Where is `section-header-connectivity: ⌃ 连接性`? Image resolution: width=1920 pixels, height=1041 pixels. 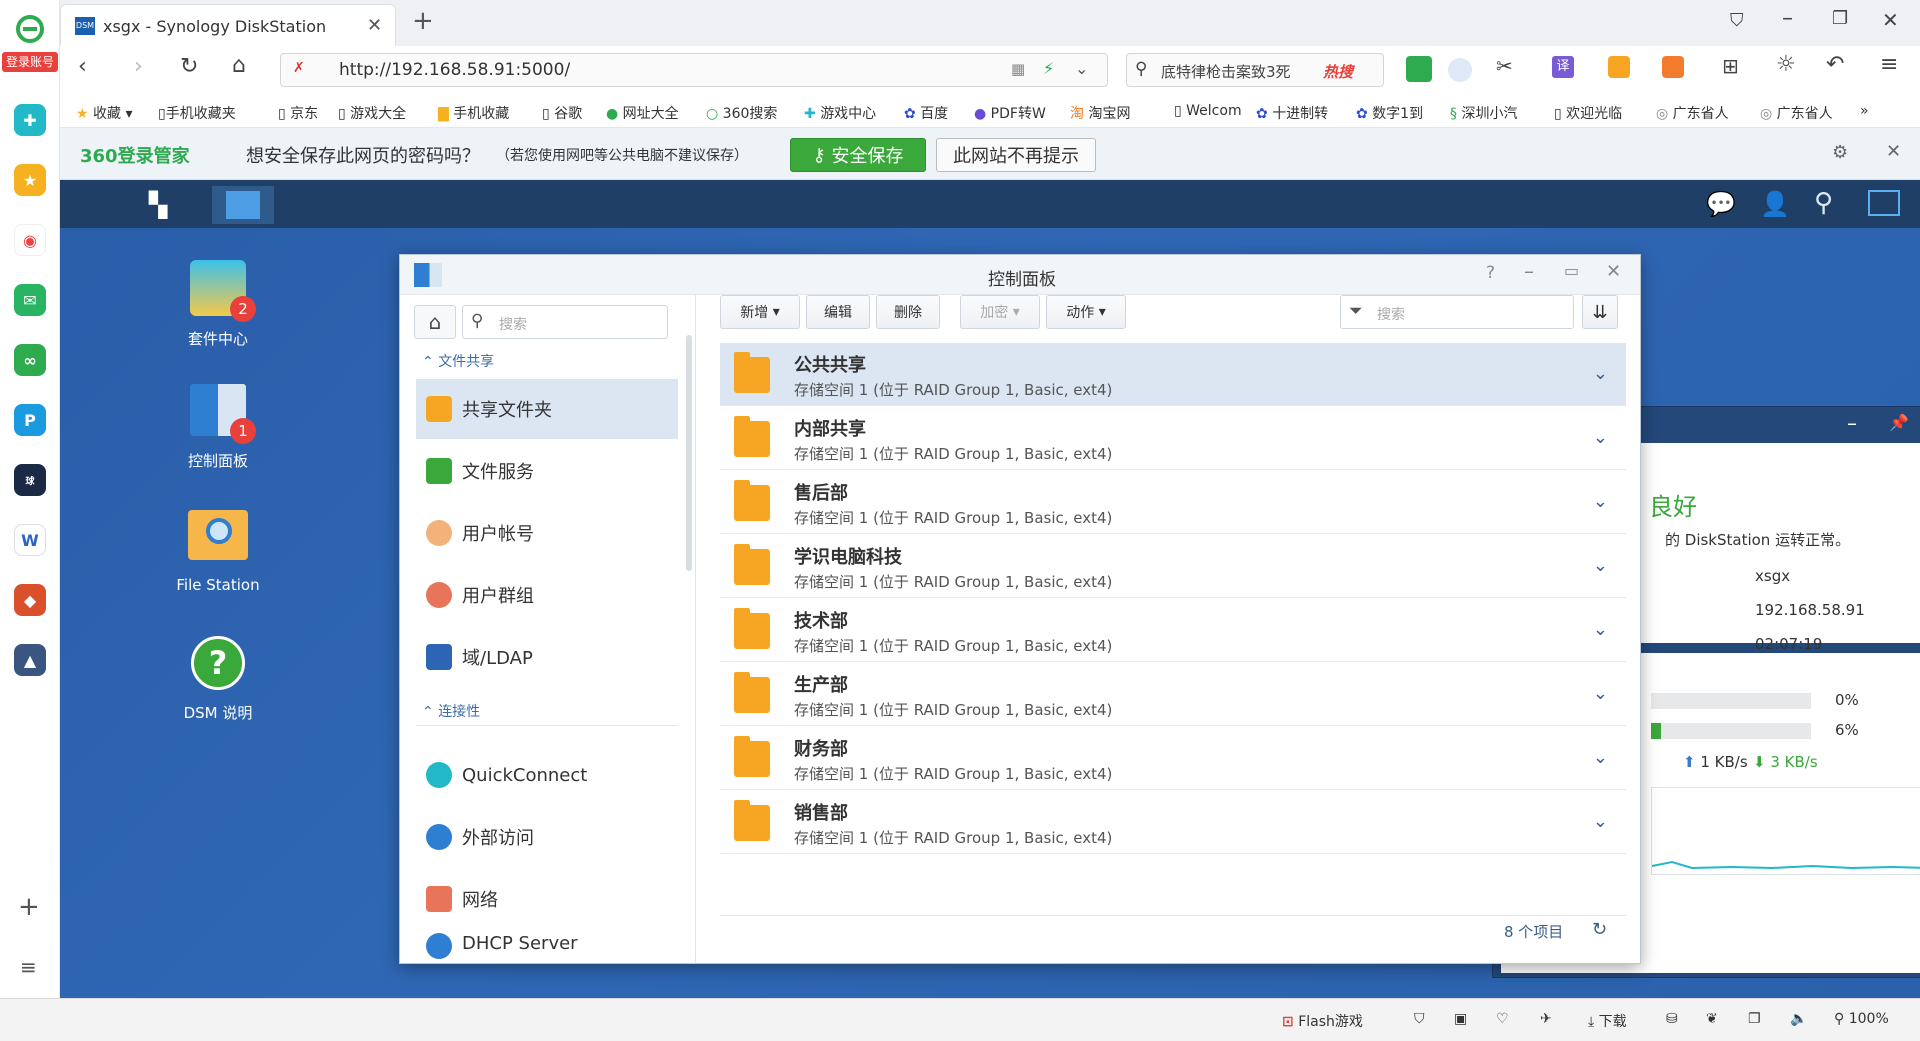 section-header-connectivity: ⌃ 连接性 is located at coordinates (451, 711).